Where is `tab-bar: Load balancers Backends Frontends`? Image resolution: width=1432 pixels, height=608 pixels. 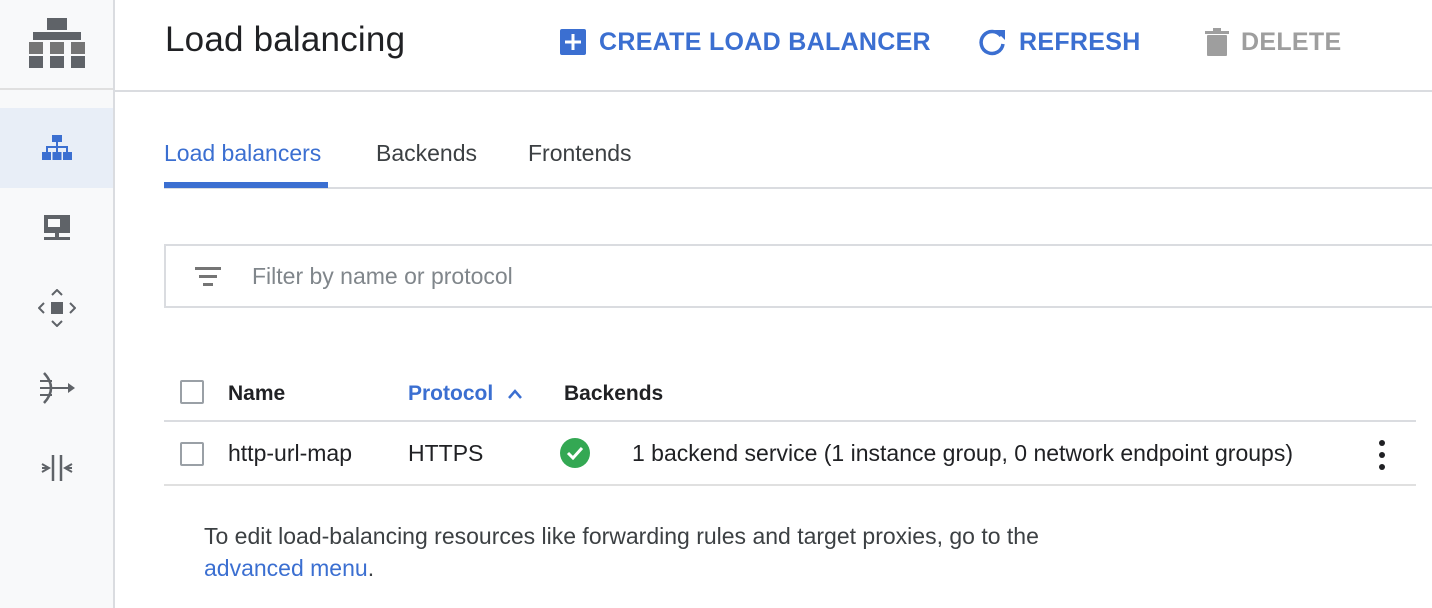 tab-bar: Load balancers Backends Frontends is located at coordinates (798, 159).